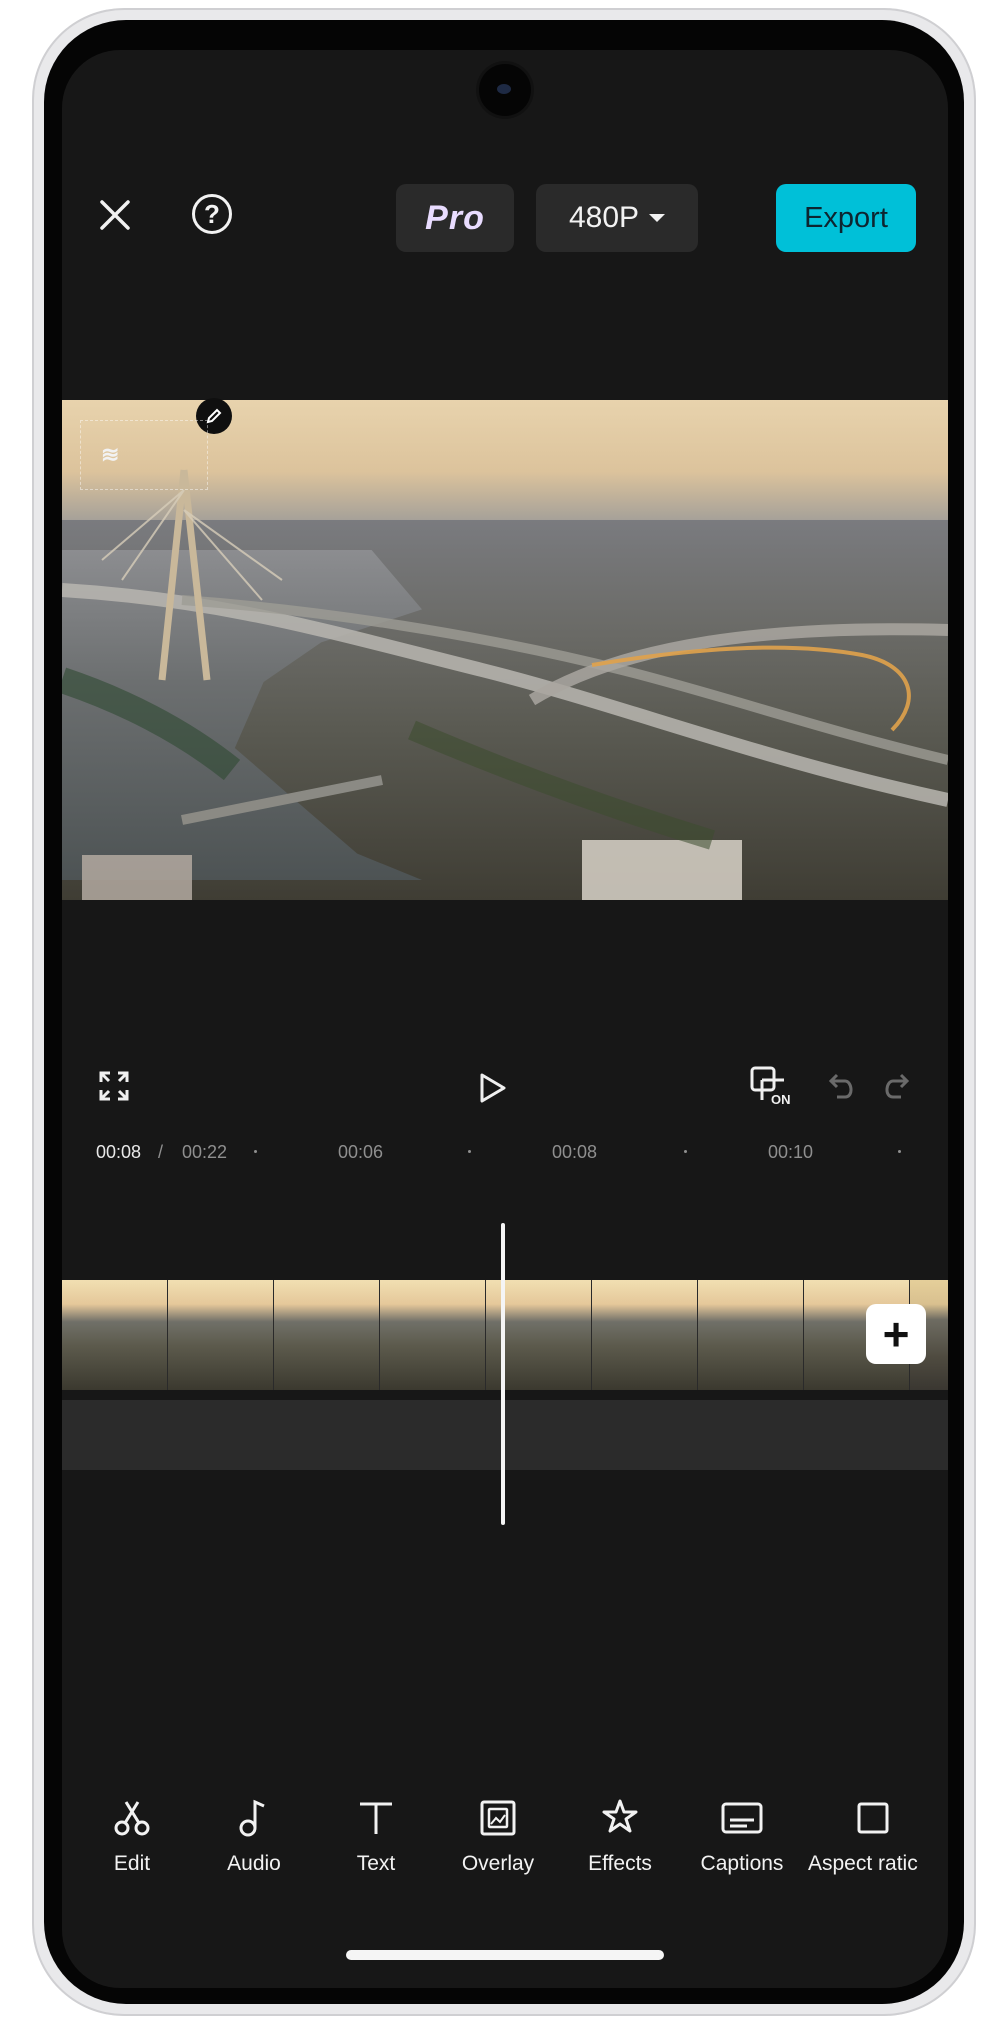 The height and width of the screenshot is (2023, 984). I want to click on tool-aspect-ratio: Aspect ratic, so click(878, 1845).